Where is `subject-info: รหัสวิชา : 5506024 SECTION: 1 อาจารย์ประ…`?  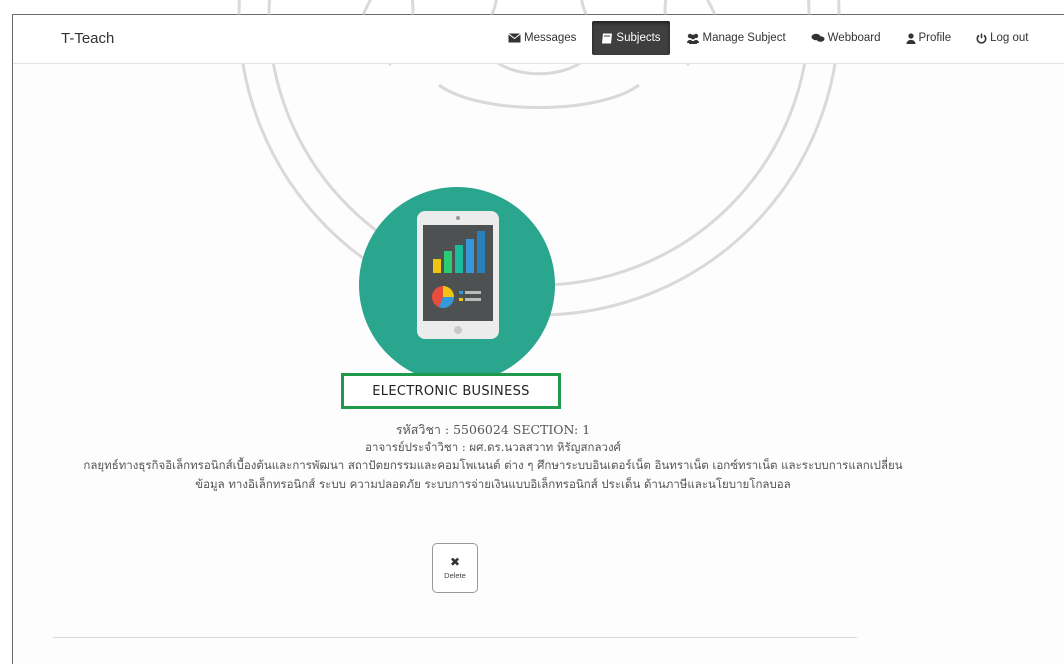 subject-info: รหัสวิชา : 5506024 SECTION: 1 อาจารย์ประ… is located at coordinates (493, 457).